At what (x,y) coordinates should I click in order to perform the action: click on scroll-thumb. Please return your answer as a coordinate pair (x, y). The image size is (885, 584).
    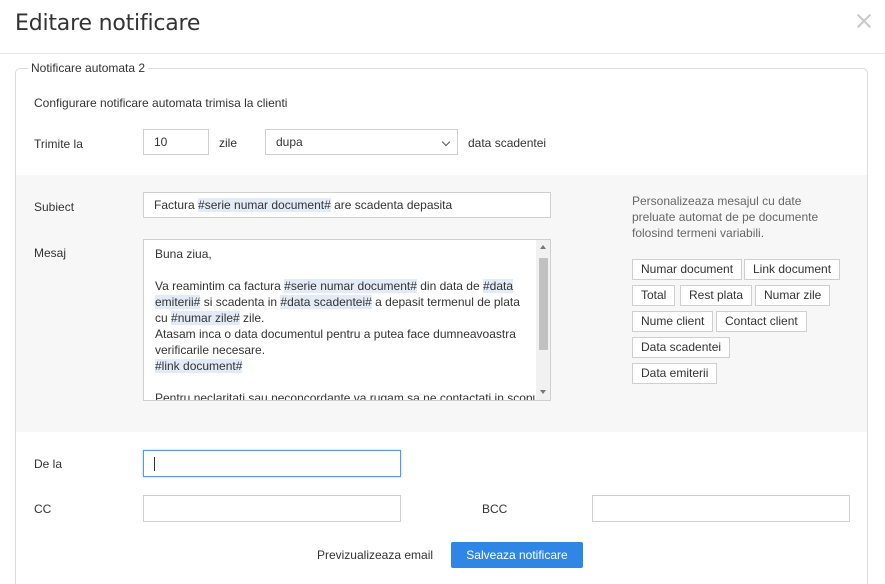
    Looking at the image, I should click on (543, 304).